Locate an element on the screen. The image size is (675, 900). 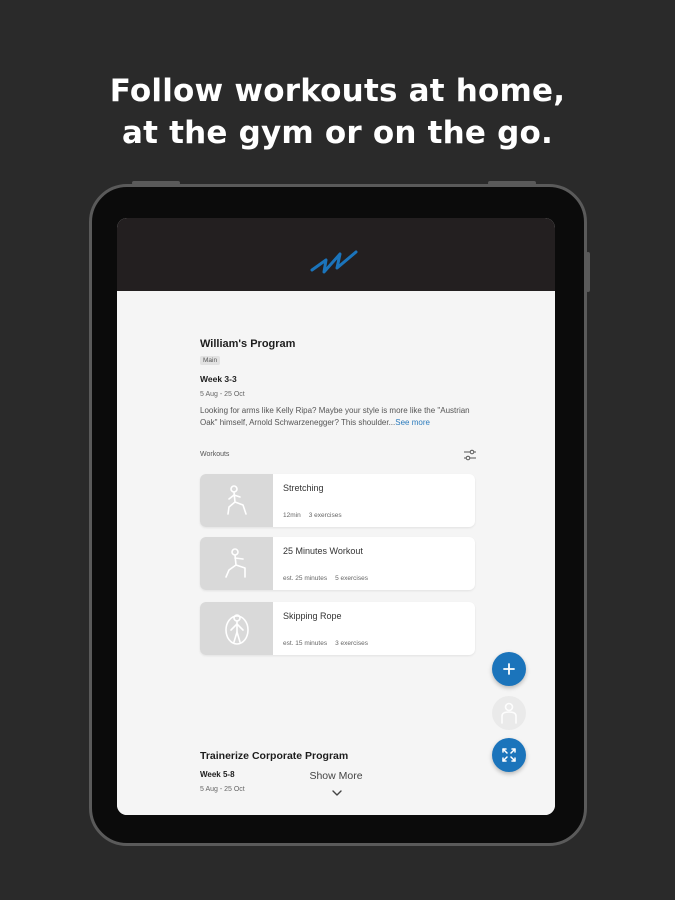
program-tag: Main is located at coordinates (210, 360).